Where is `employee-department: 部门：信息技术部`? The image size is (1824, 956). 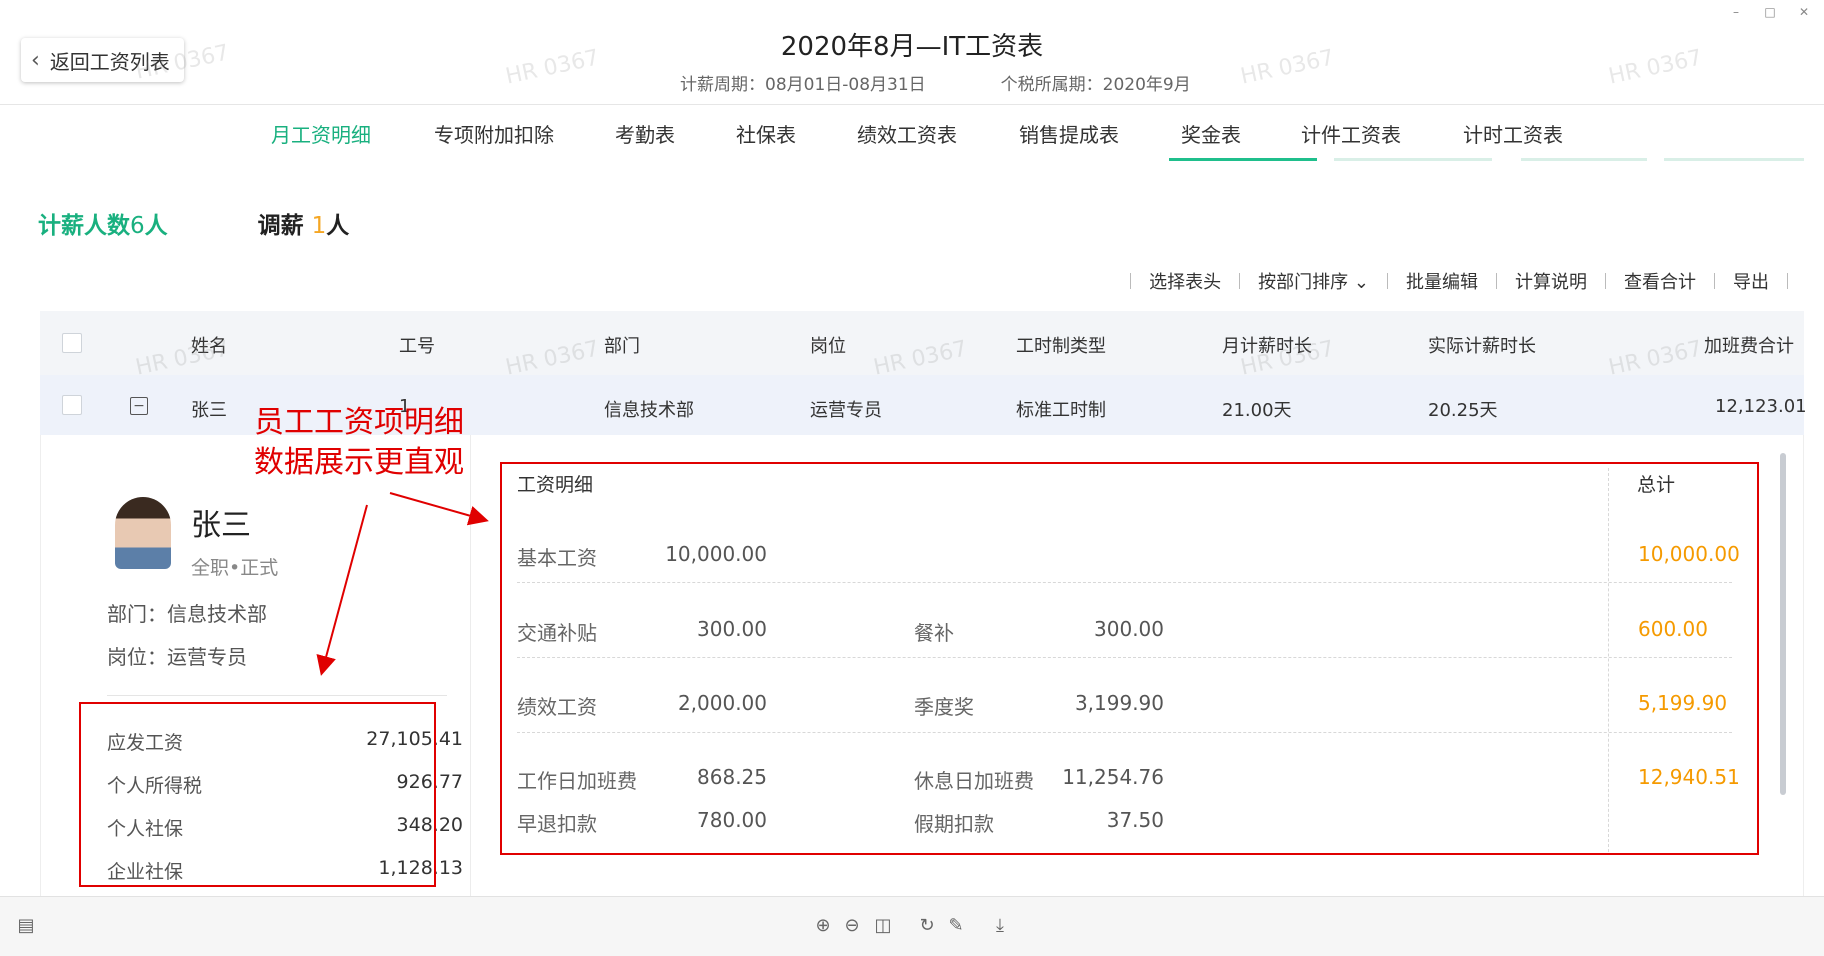
employee-department: 部门：信息技术部 is located at coordinates (187, 614).